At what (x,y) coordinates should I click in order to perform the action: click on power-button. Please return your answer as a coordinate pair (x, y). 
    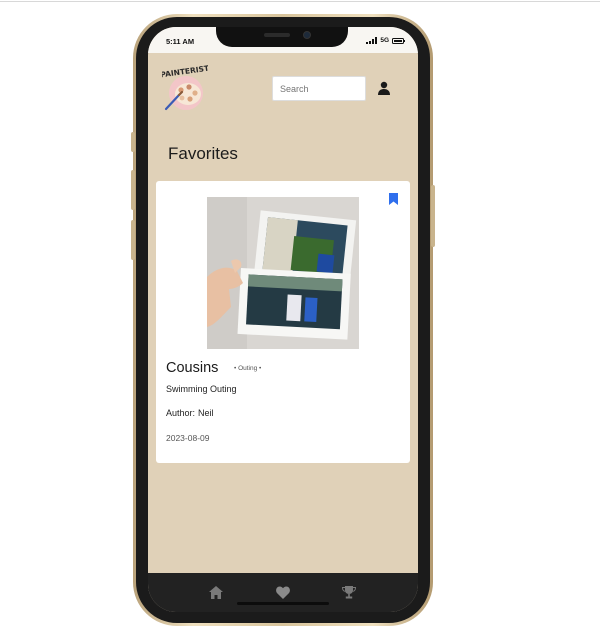
    Looking at the image, I should click on (433, 216).